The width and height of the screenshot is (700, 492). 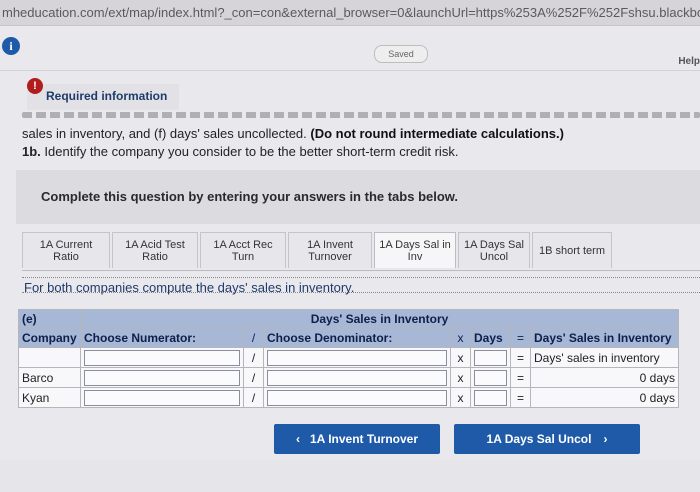 I want to click on tab-acct-rec-turn: 1A Acct Rec Turn, so click(x=243, y=250).